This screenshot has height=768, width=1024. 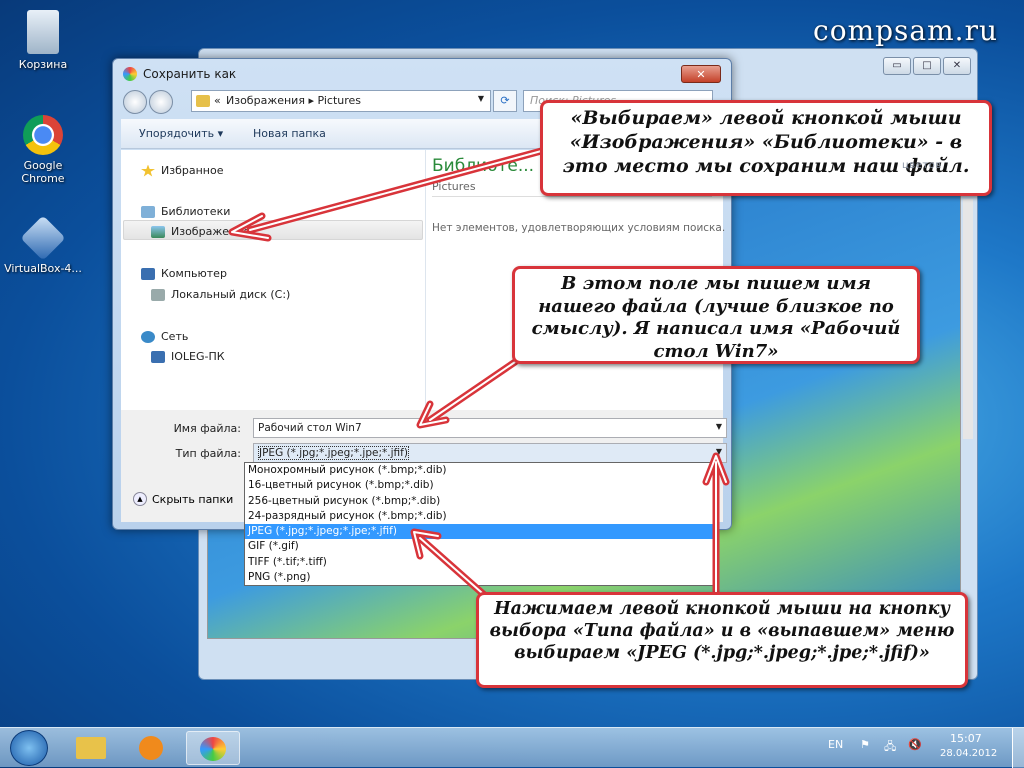 I want to click on folder-icon, so click(x=91, y=748).